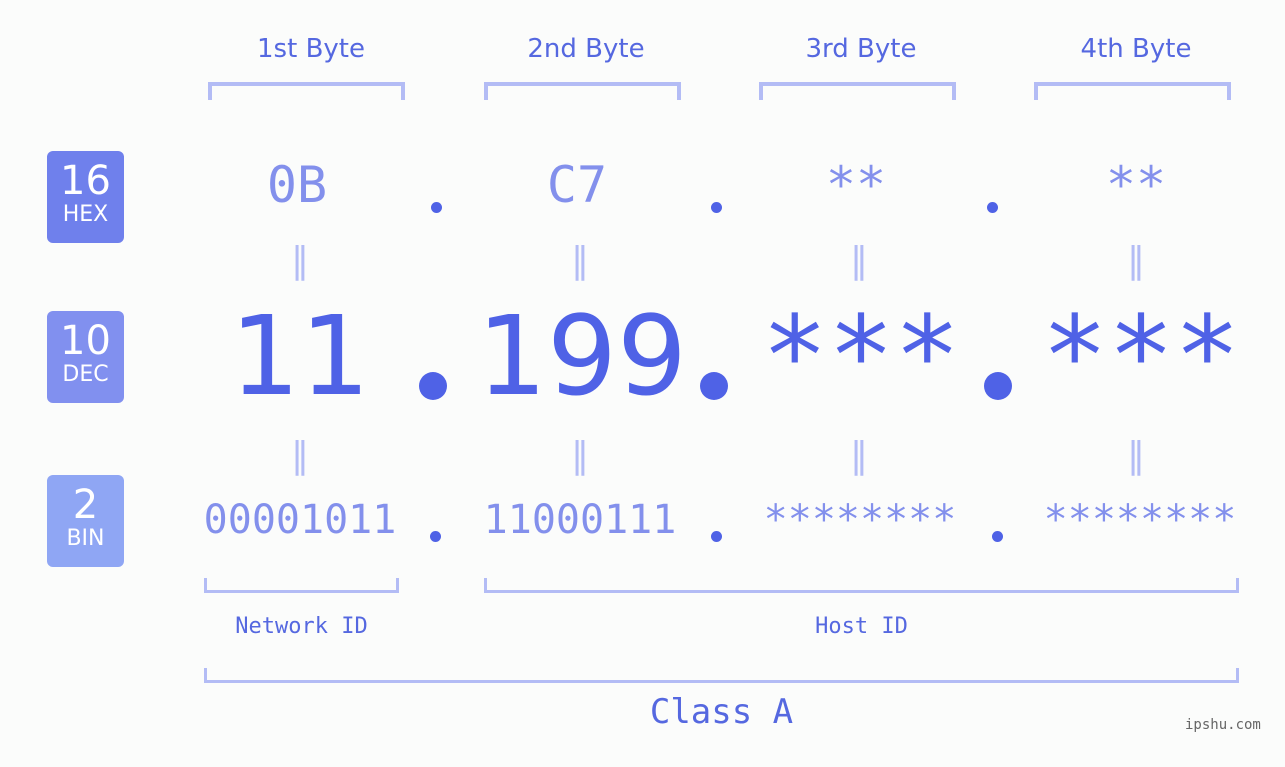 The height and width of the screenshot is (767, 1285). Describe the element at coordinates (861, 585) in the screenshot. I see `host-id-bracket` at that location.